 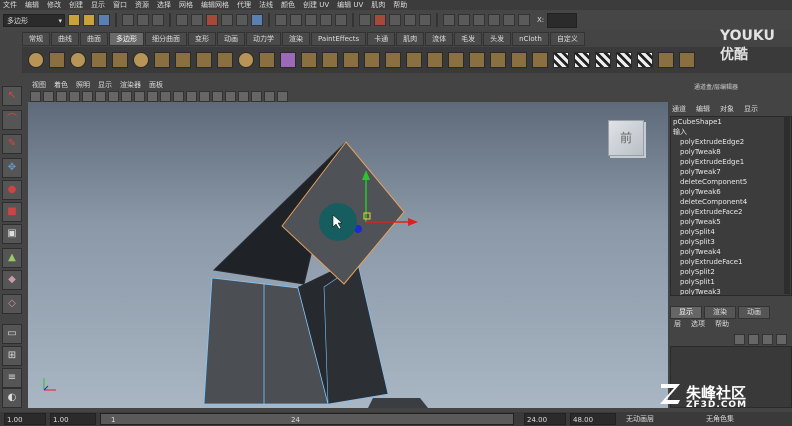 I want to click on viewport-menu-item: 视图, so click(x=39, y=85).